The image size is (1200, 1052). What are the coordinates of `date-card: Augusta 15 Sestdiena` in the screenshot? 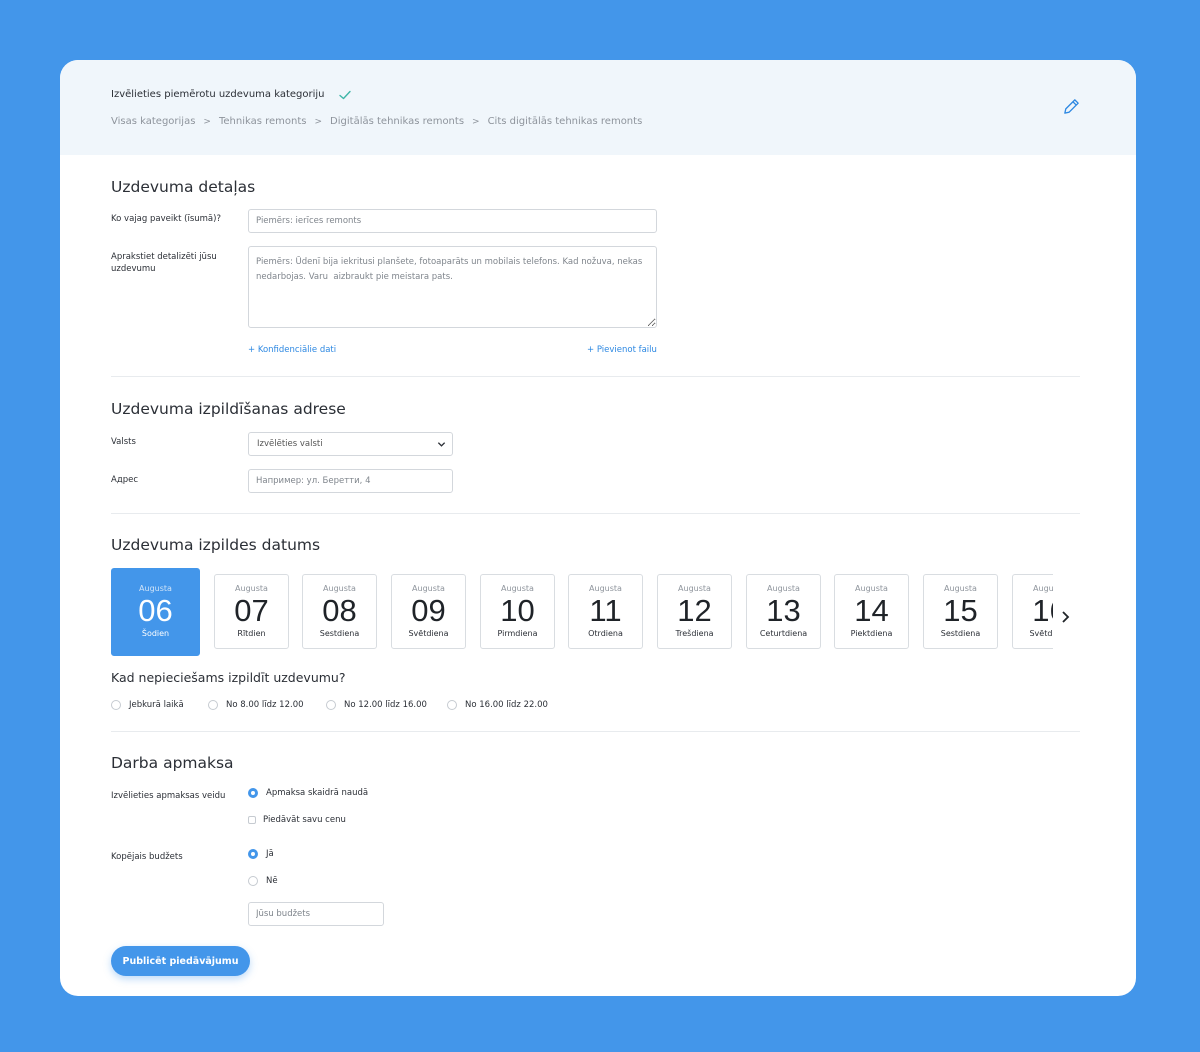 It's located at (960, 611).